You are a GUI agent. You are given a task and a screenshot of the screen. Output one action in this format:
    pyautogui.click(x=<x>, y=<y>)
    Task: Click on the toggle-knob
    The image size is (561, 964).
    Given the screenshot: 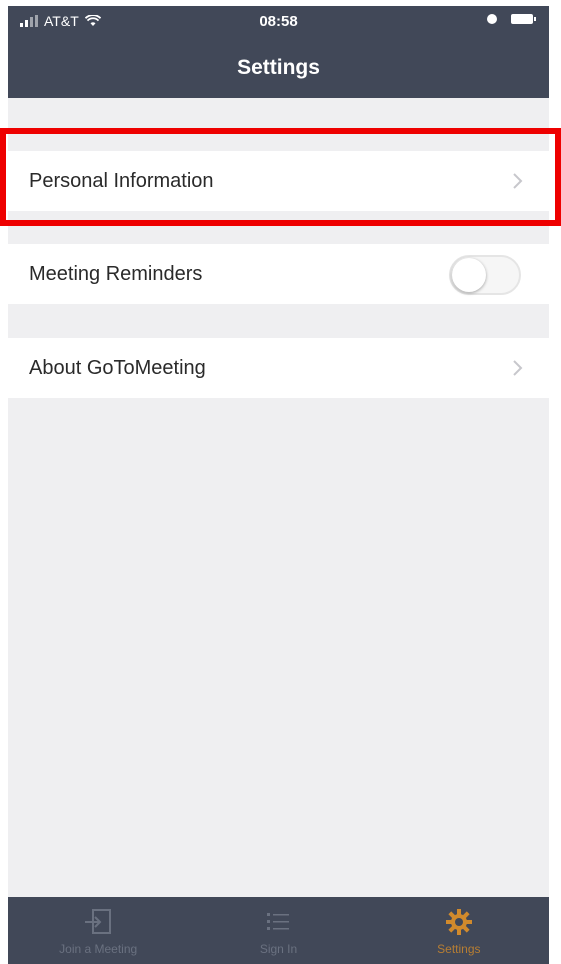 What is the action you would take?
    pyautogui.click(x=469, y=275)
    